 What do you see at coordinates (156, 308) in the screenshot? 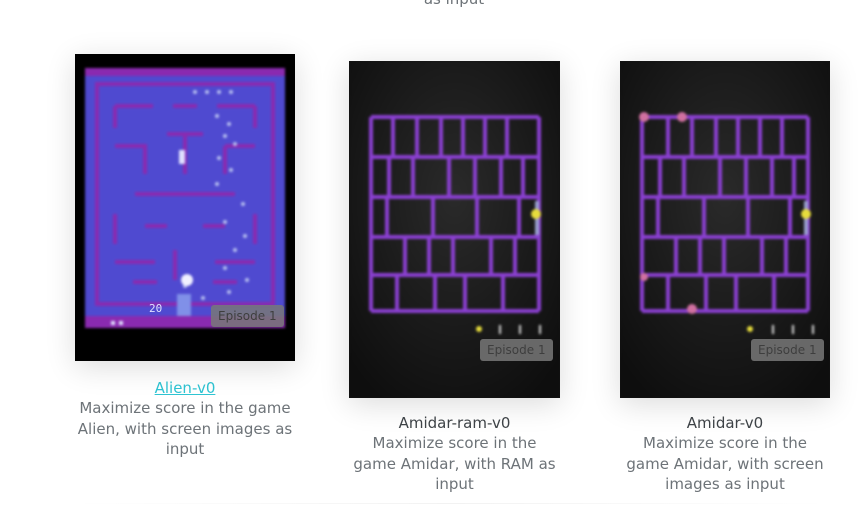
I see `score-display: 20` at bounding box center [156, 308].